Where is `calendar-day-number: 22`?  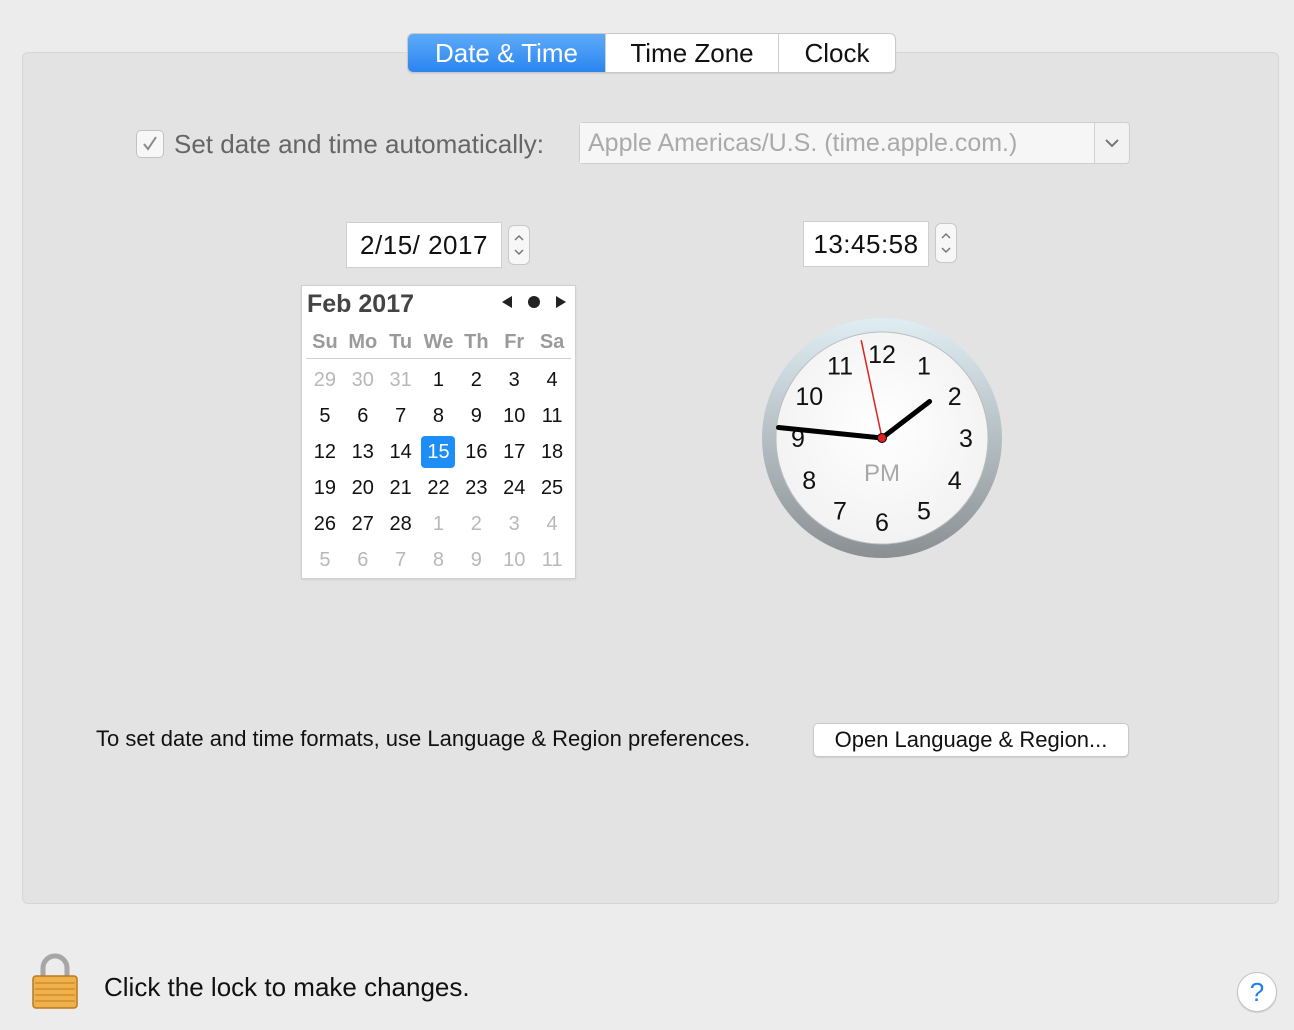
calendar-day-number: 22 is located at coordinates (438, 487).